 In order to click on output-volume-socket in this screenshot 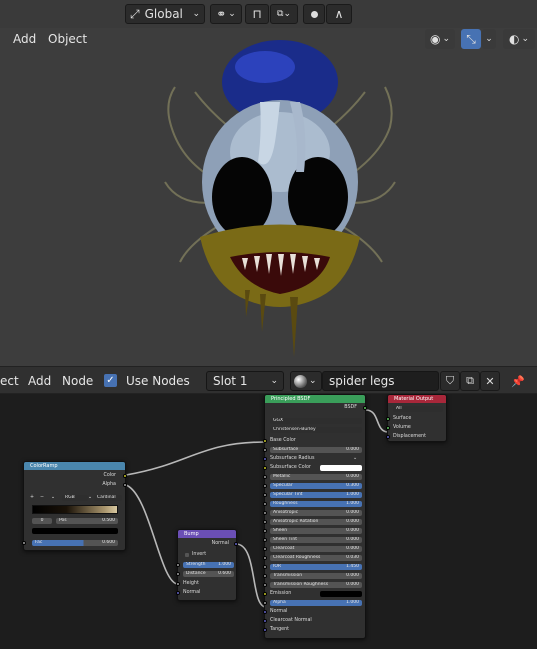, I will do `click(388, 428)`.